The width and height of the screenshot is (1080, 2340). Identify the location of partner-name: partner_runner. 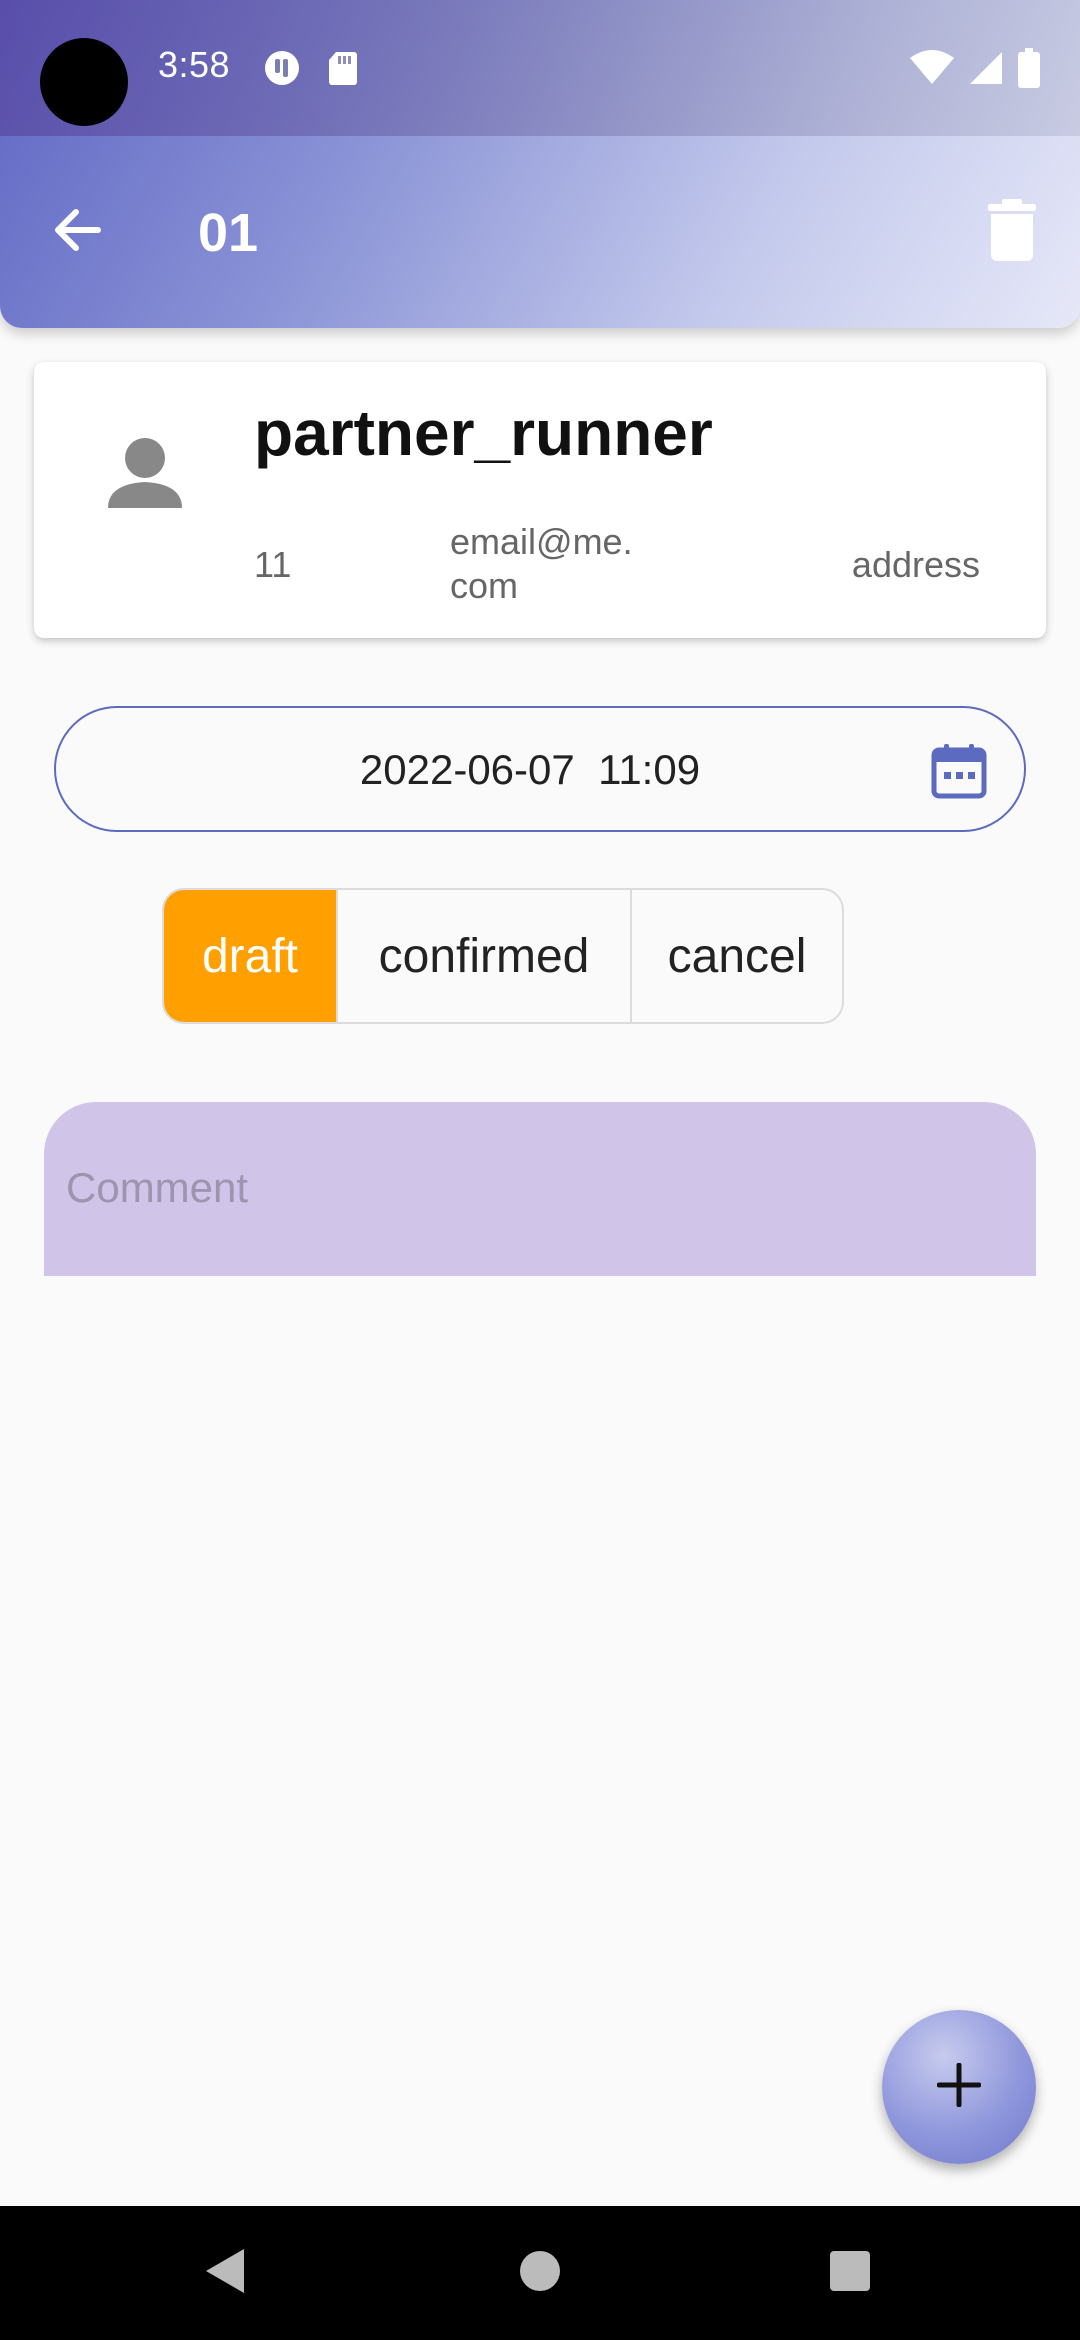
(483, 433).